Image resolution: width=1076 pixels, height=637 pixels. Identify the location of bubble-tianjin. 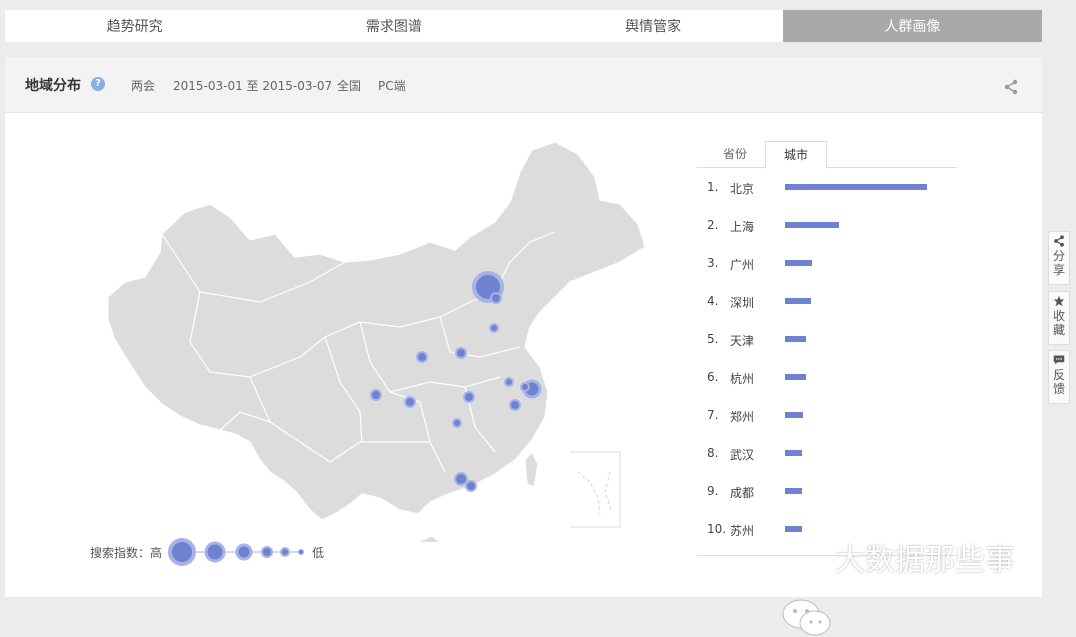
(496, 298).